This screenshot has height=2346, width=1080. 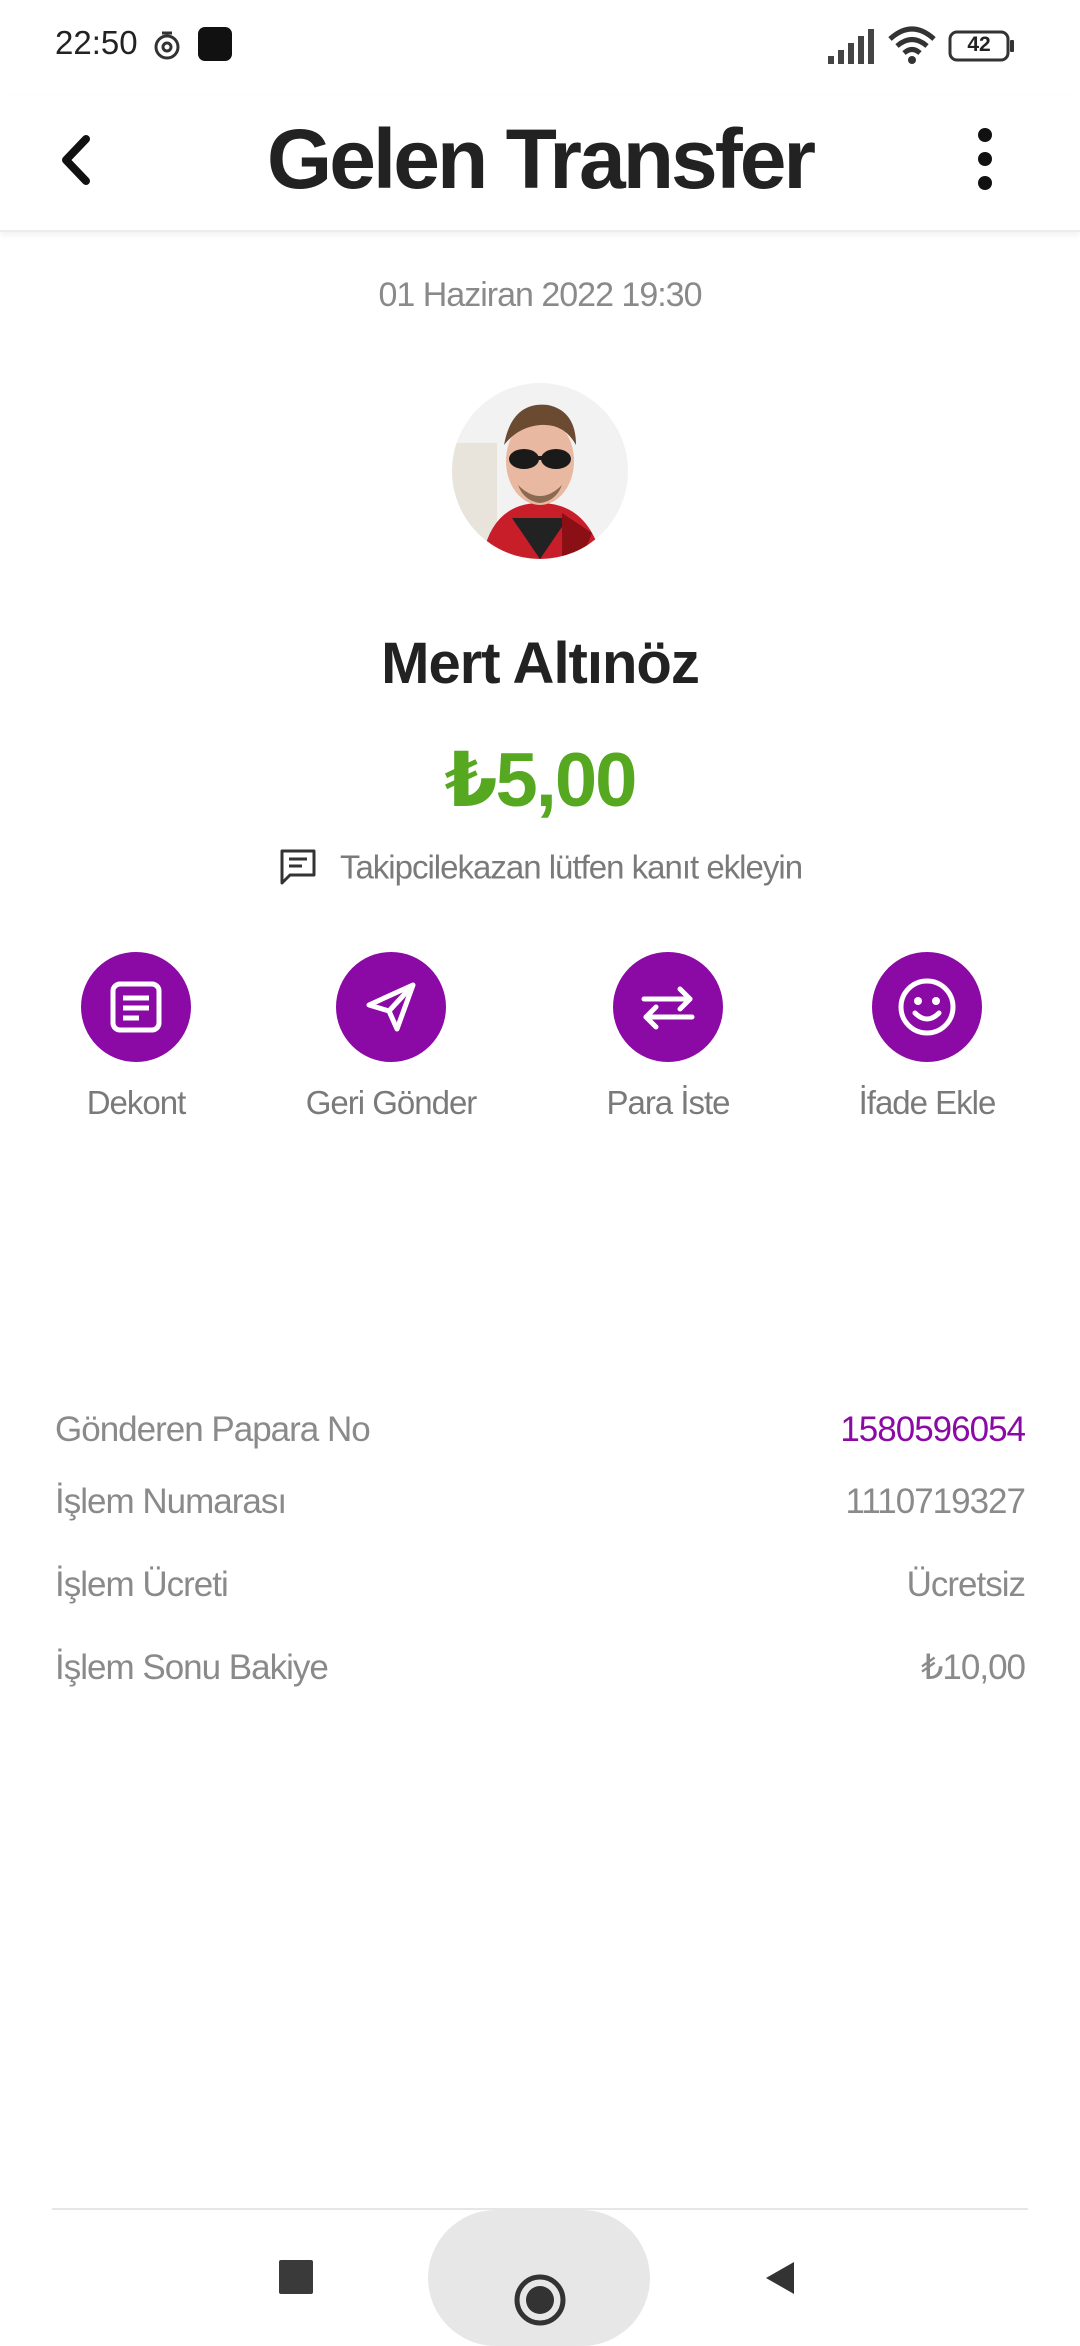 What do you see at coordinates (171, 1501) in the screenshot?
I see `detail-label: İşlem Numarası` at bounding box center [171, 1501].